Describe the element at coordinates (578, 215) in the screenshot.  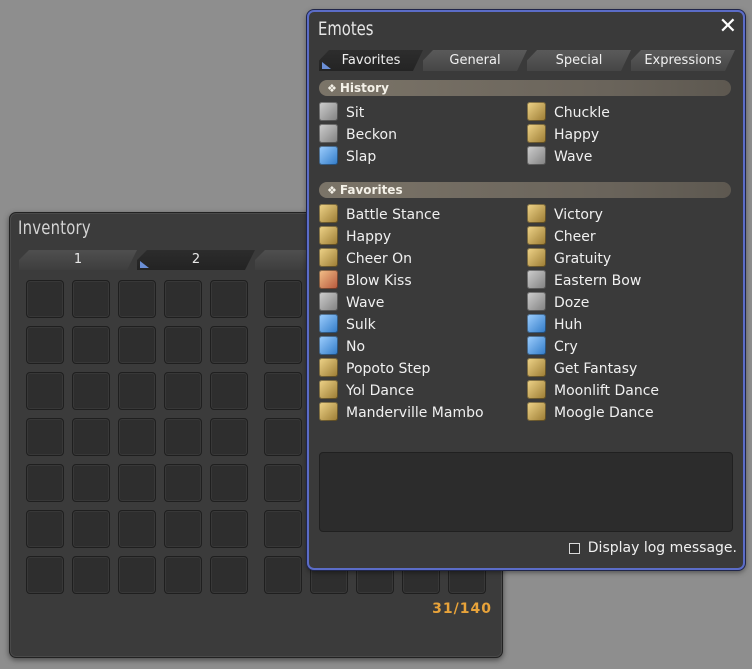
I see `emote-label: Victory` at that location.